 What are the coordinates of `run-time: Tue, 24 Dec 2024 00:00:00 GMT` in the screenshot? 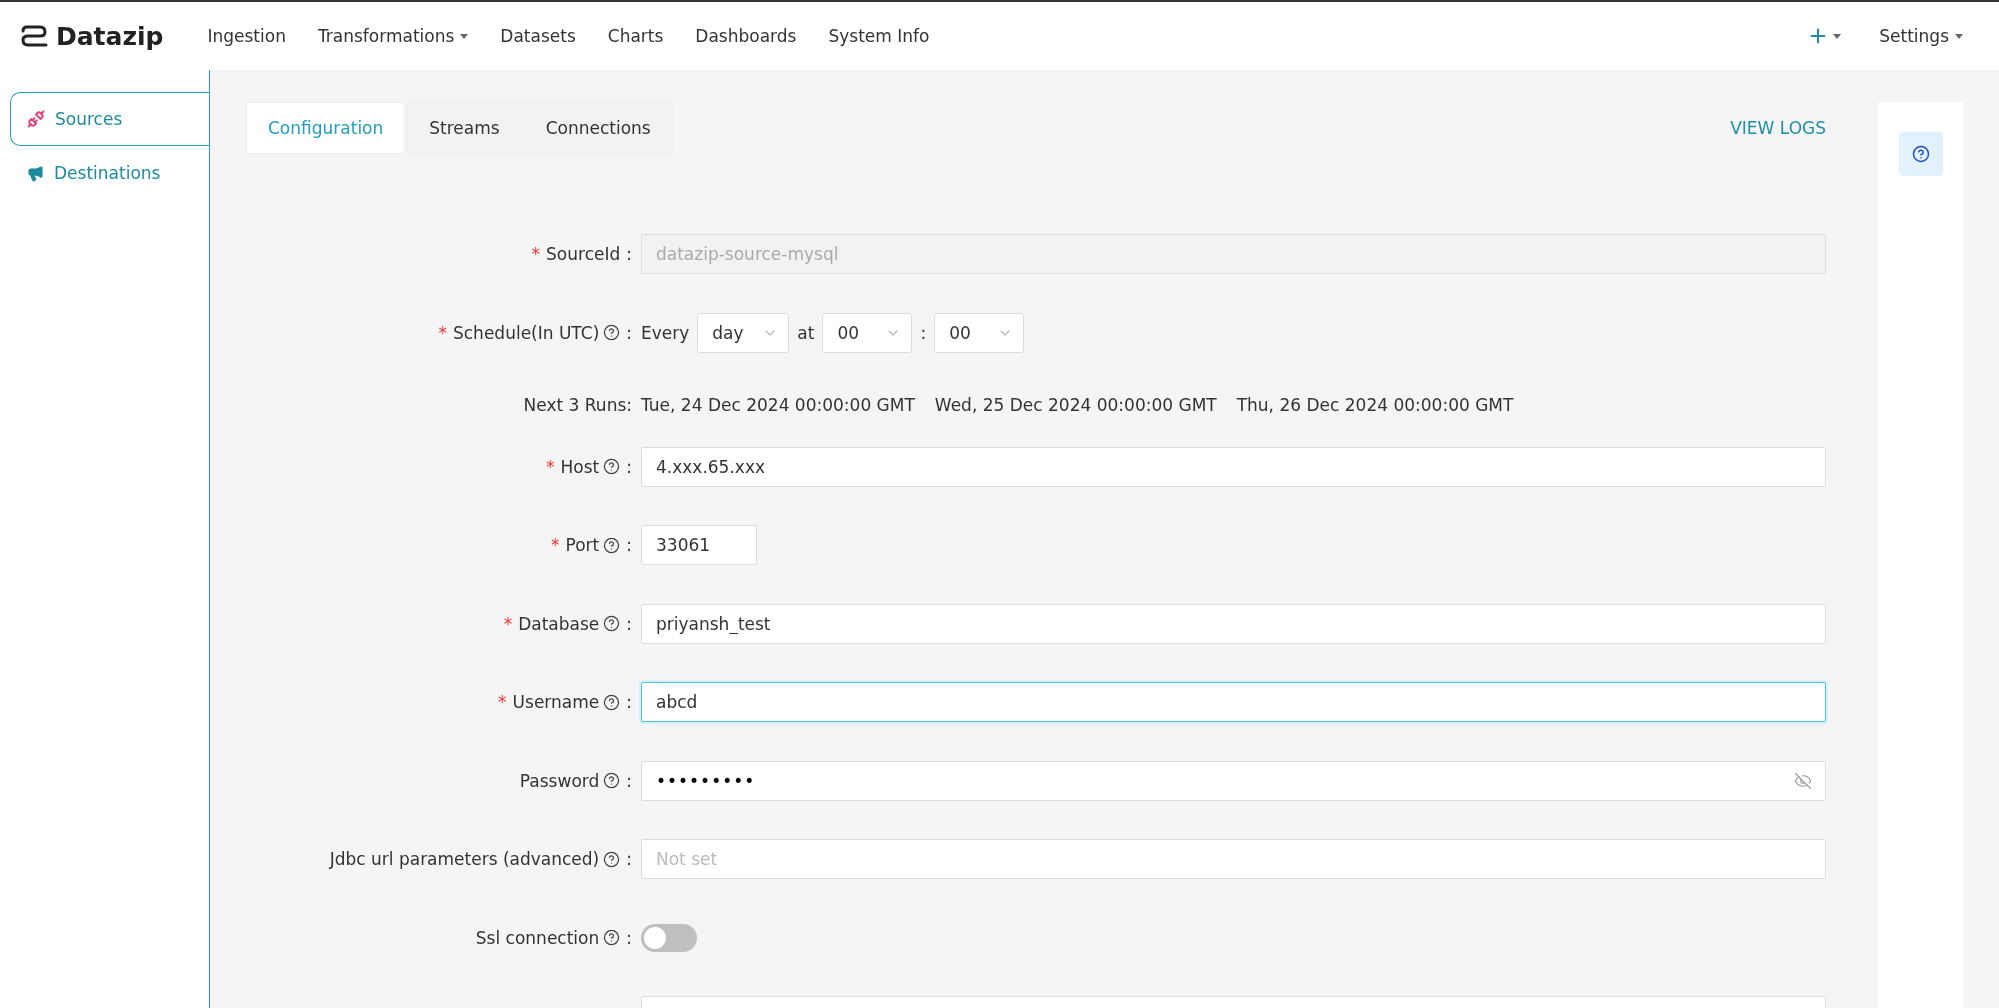 It's located at (778, 405).